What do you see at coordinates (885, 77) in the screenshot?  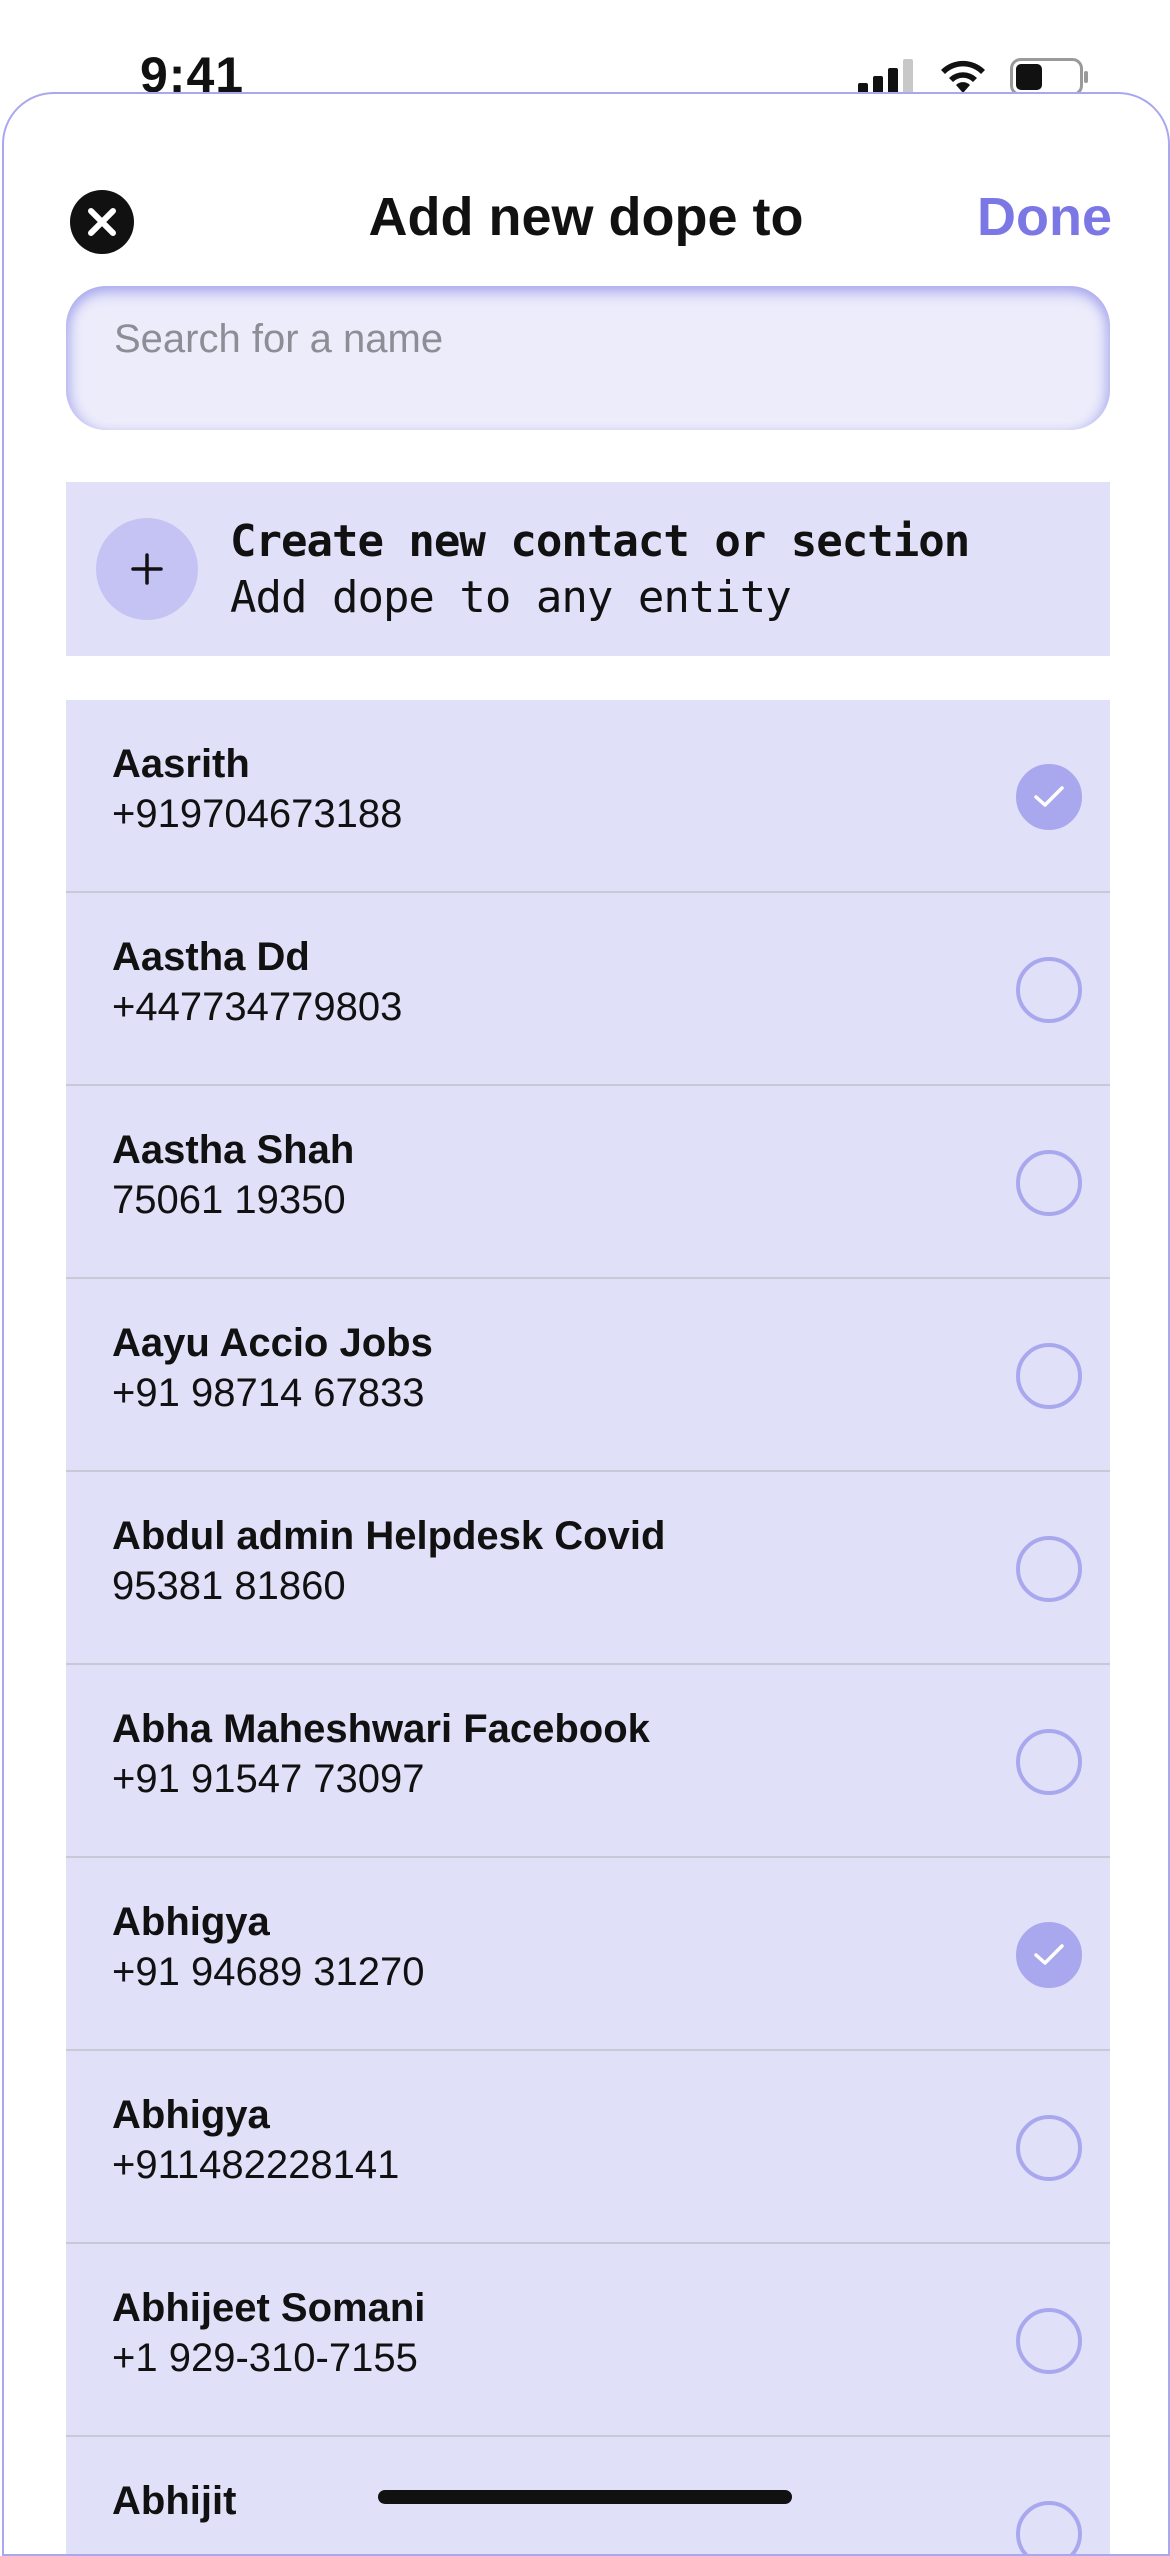 I see `signal-icon` at bounding box center [885, 77].